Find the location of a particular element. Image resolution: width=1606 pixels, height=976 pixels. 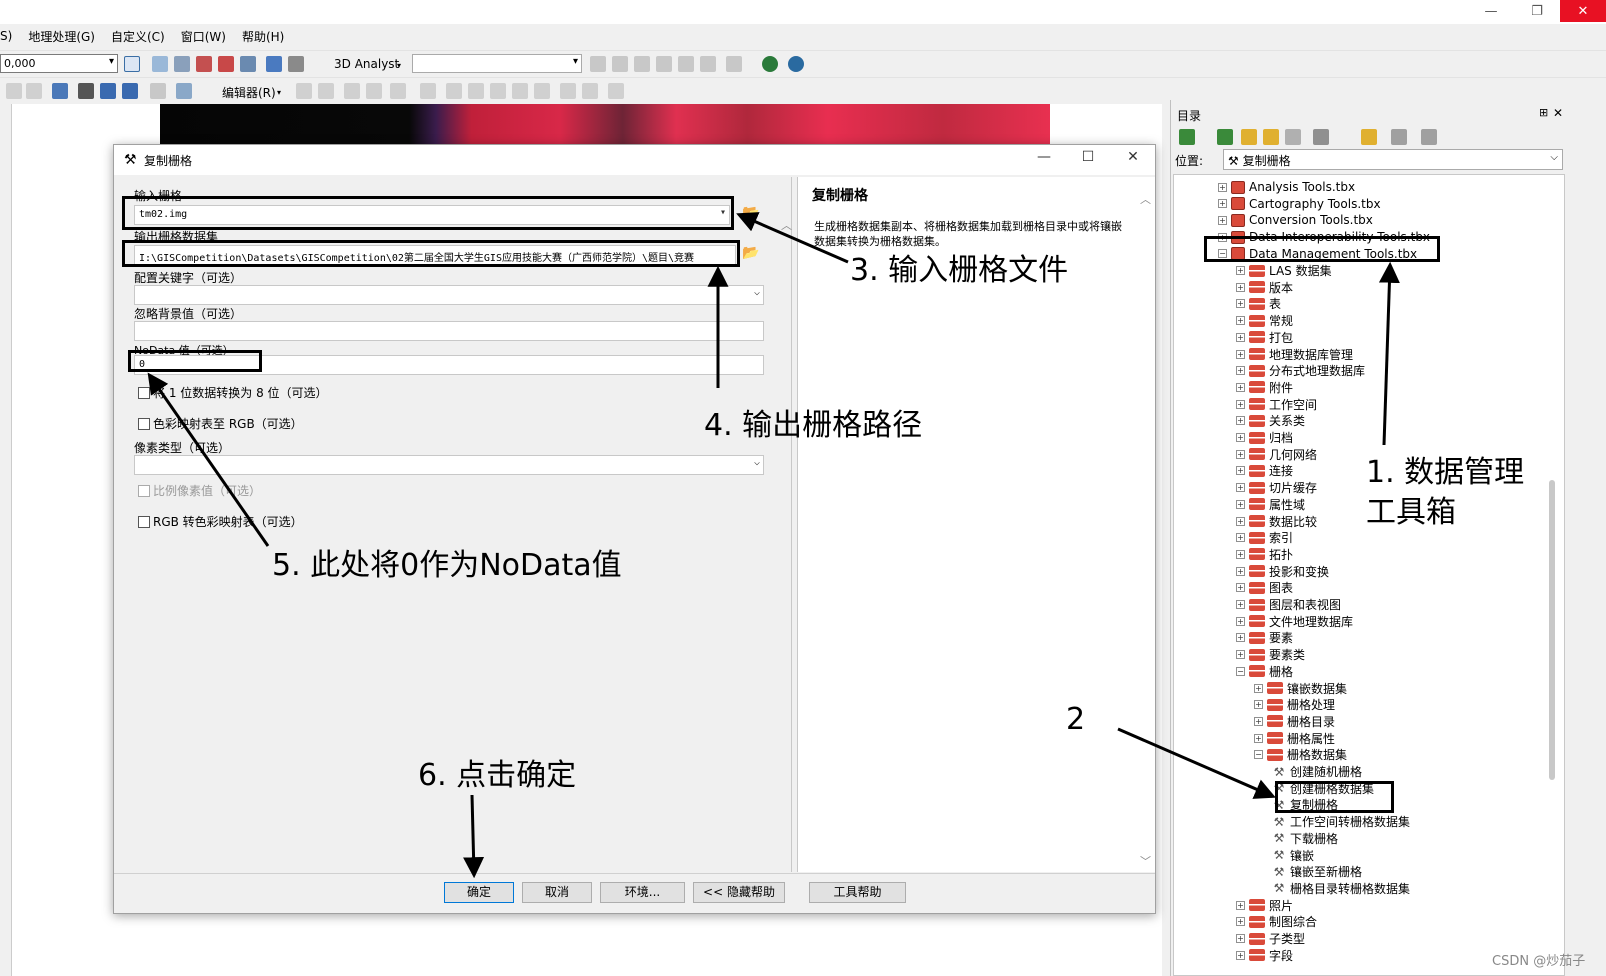

toolset-item: + 镶嵌数据集 is located at coordinates (1300, 688).